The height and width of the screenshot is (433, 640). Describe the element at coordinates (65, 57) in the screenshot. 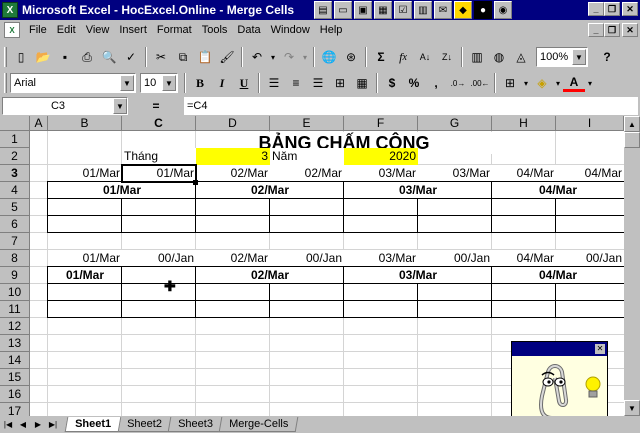

I see `save-icon: ▪` at that location.